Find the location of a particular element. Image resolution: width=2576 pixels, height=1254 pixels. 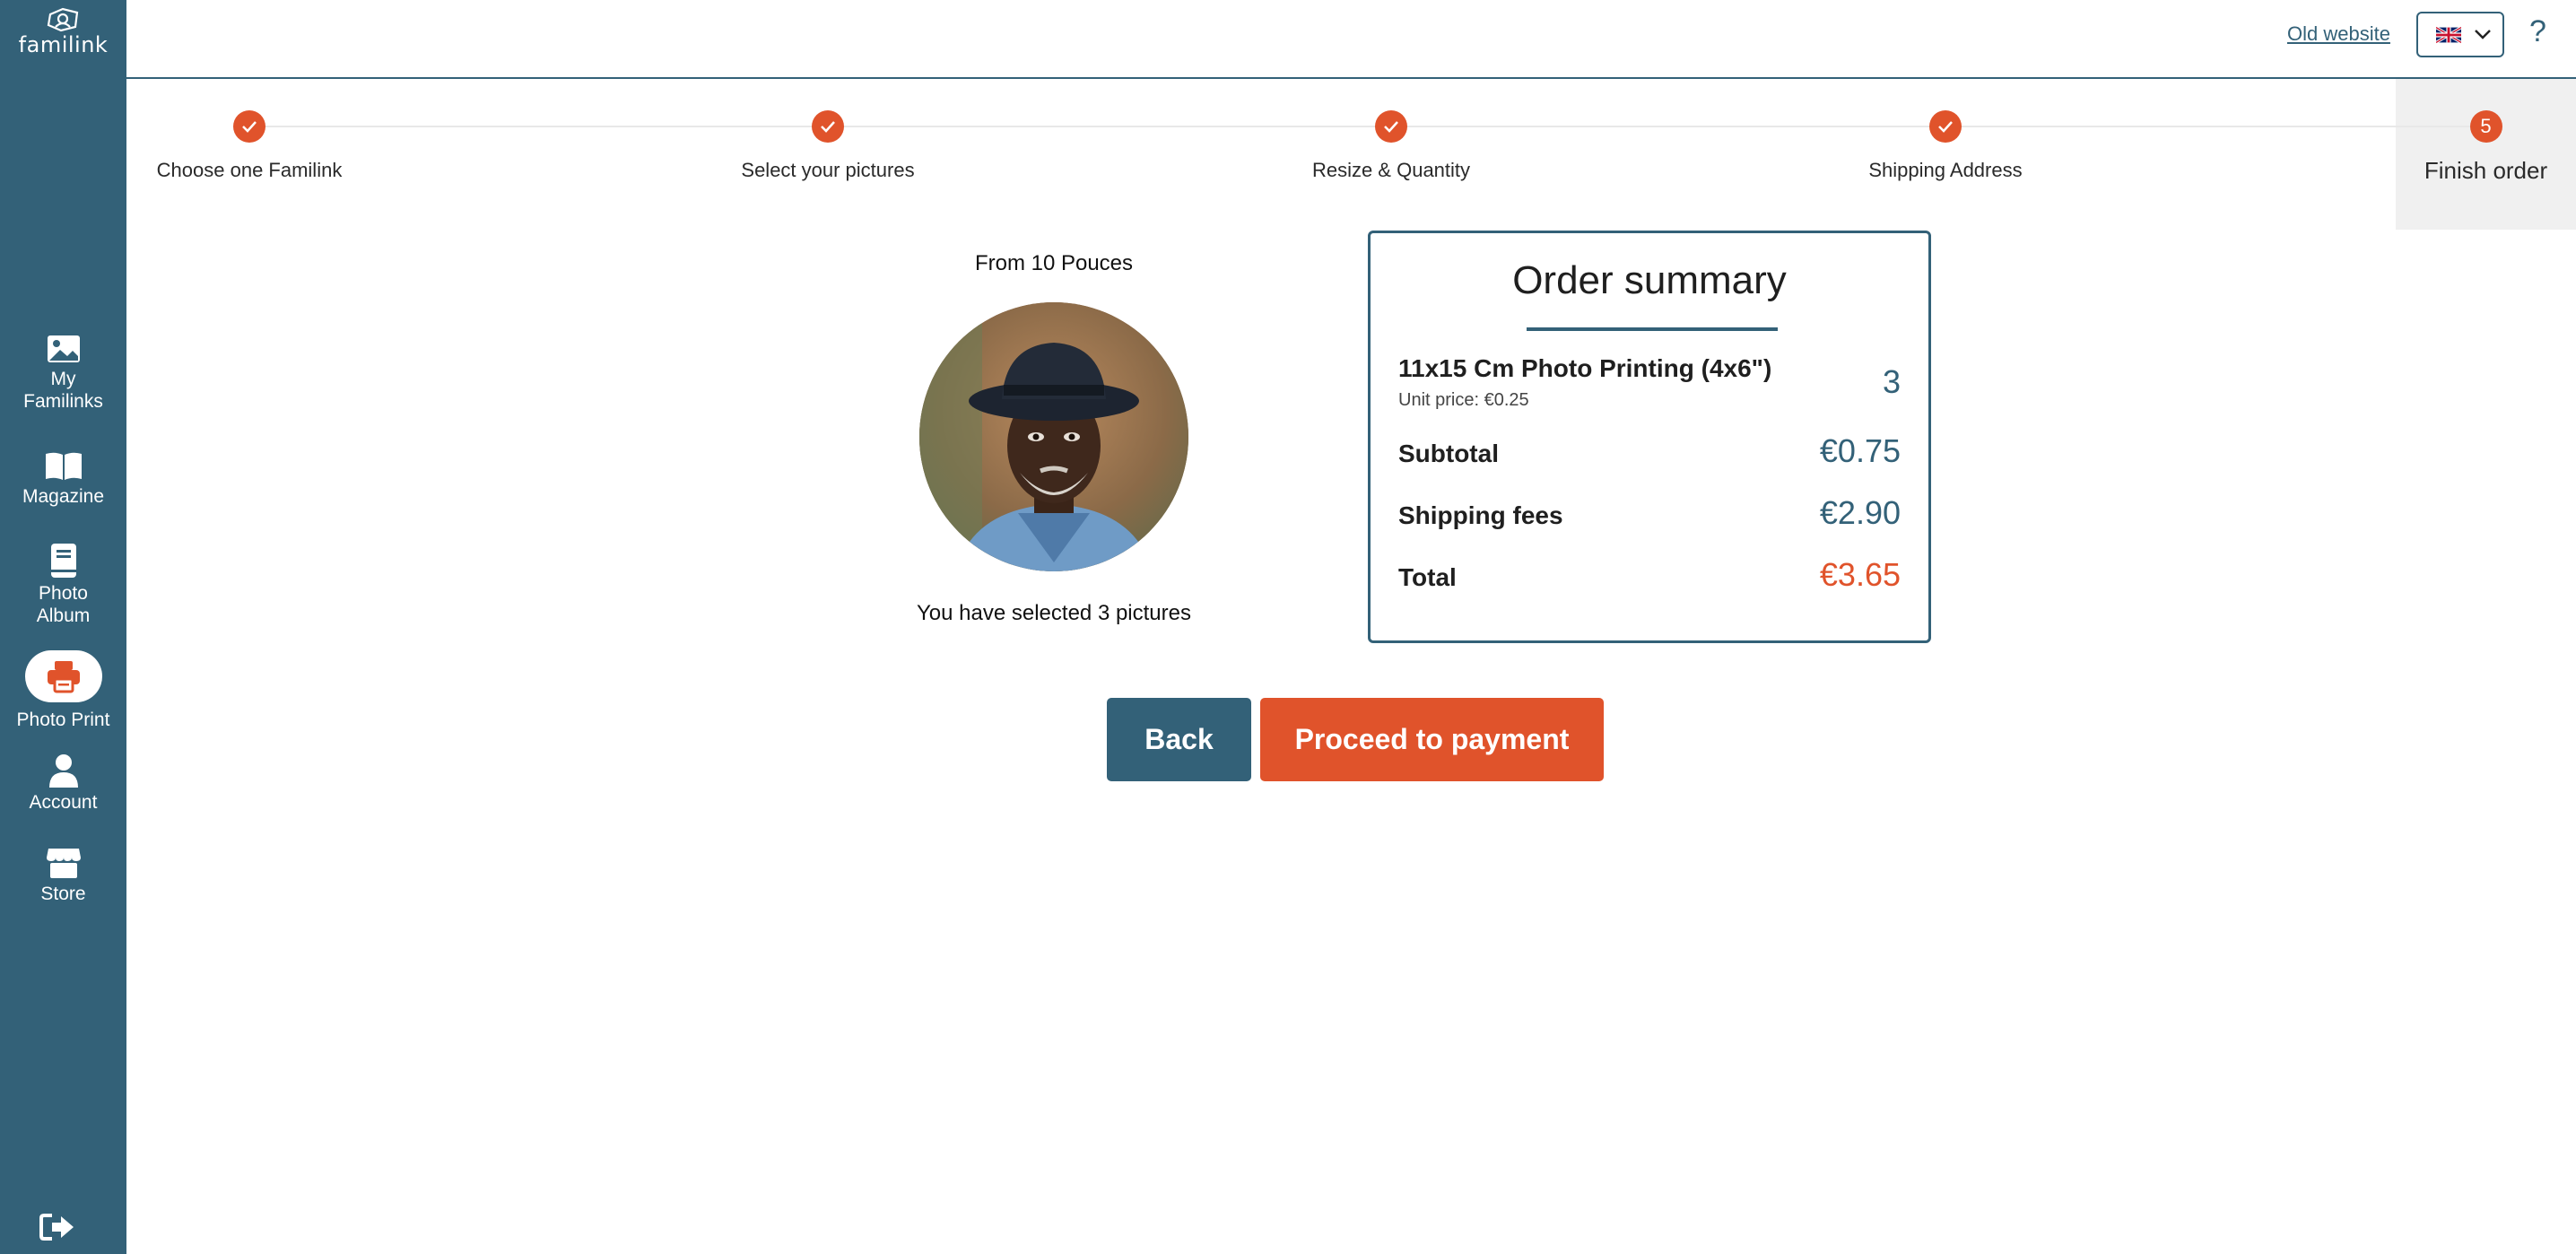

portrait-photo is located at coordinates (1053, 436).